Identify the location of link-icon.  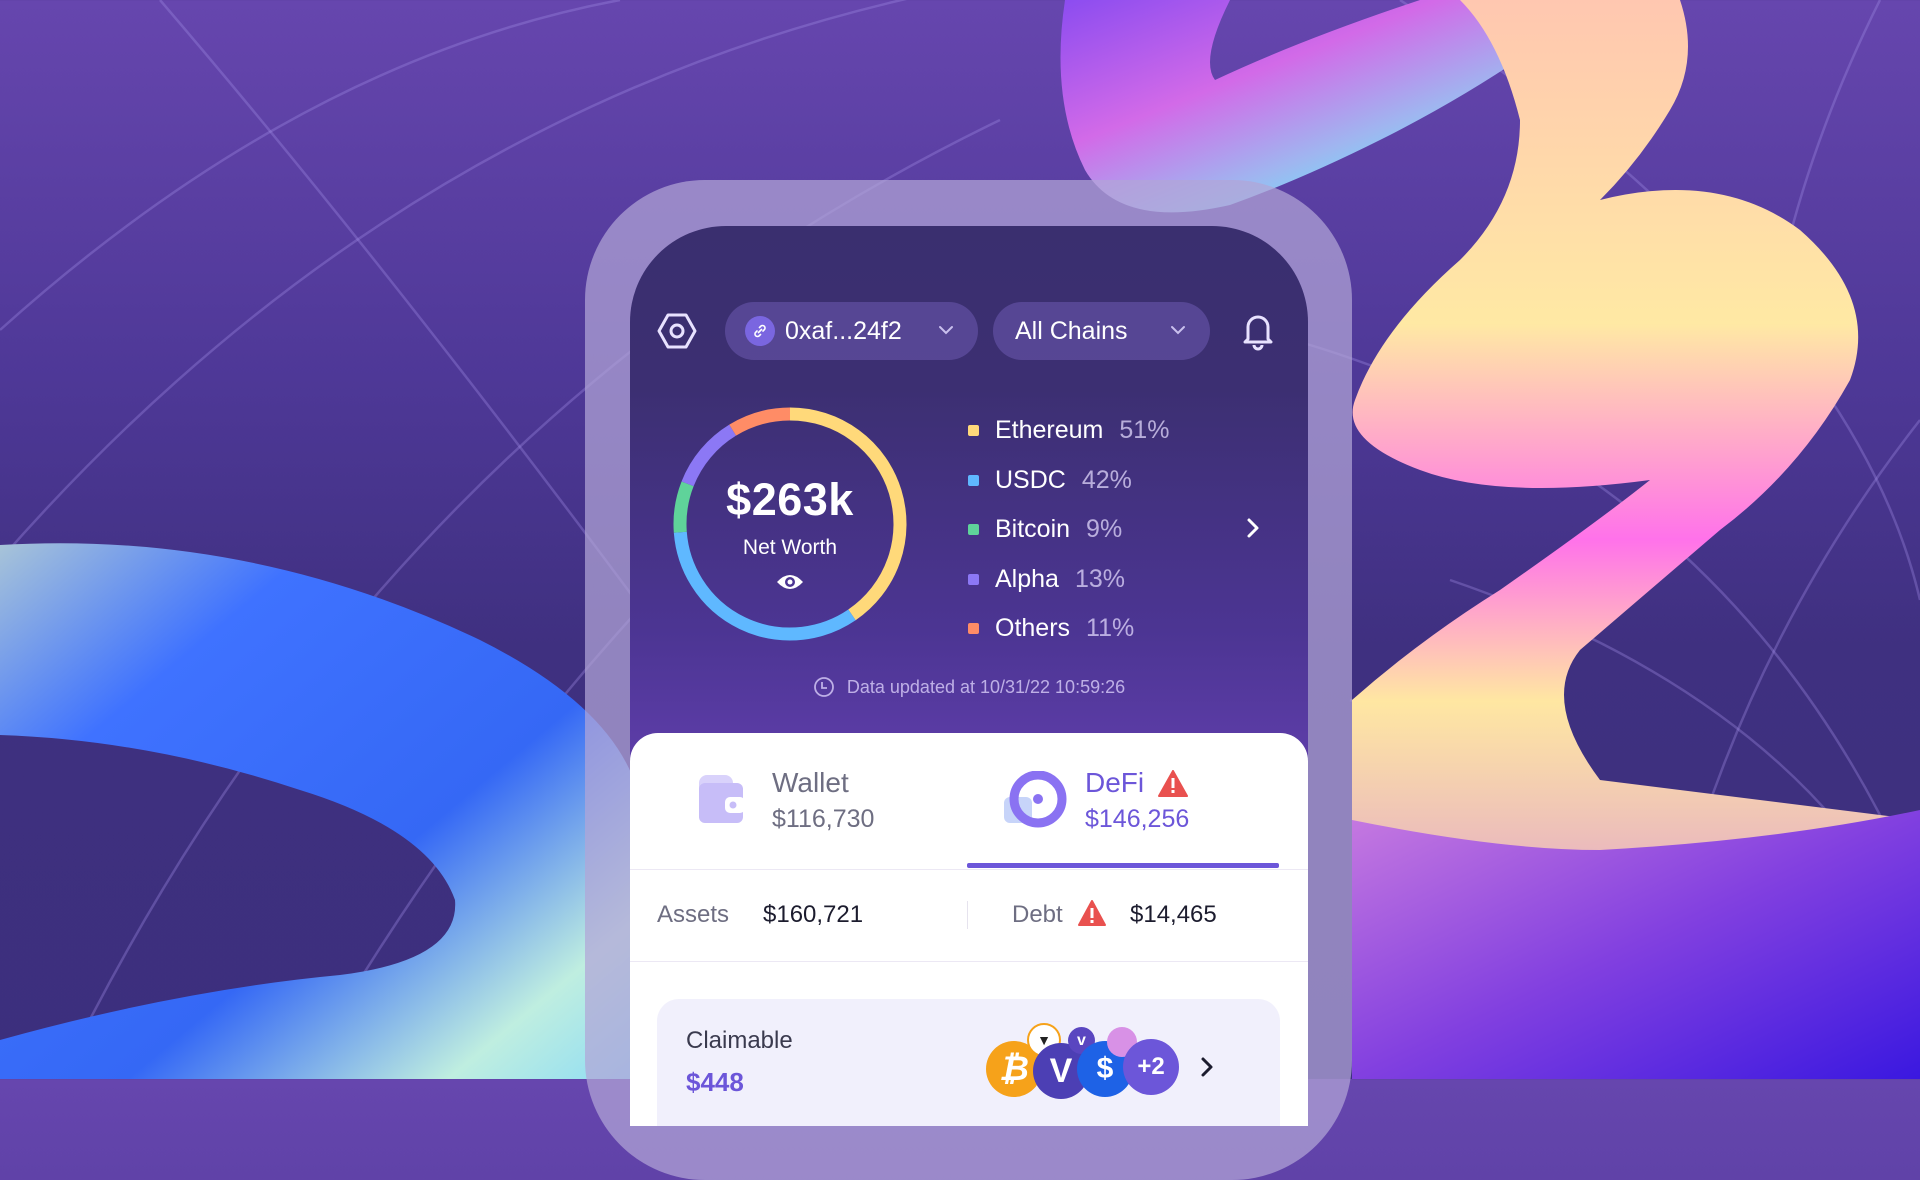
(760, 331).